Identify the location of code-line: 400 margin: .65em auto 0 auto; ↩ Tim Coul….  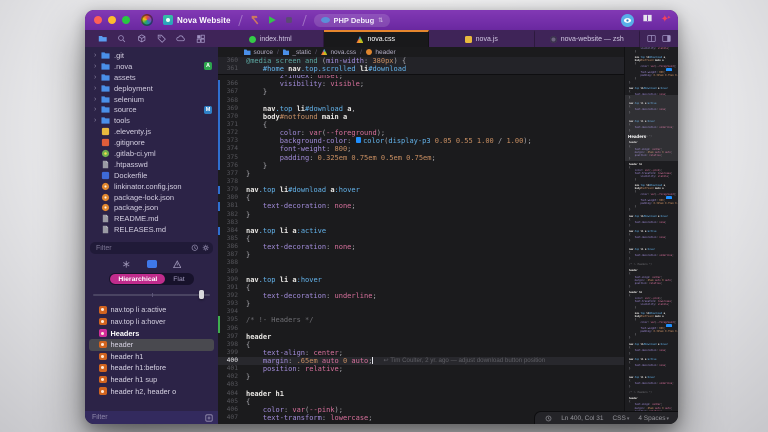
(421, 361).